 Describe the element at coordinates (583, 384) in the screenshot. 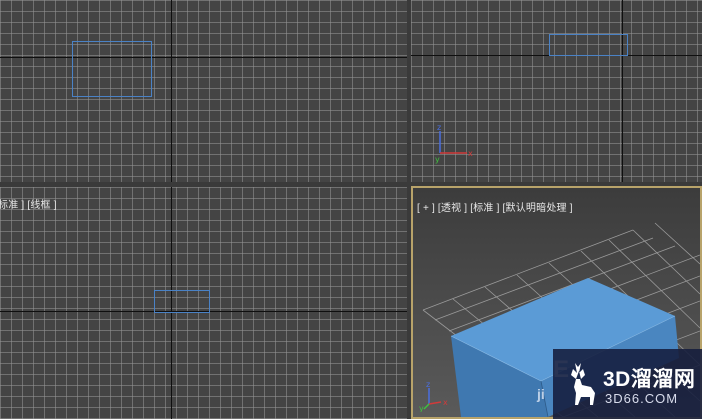

I see `deer-logo-icon` at that location.